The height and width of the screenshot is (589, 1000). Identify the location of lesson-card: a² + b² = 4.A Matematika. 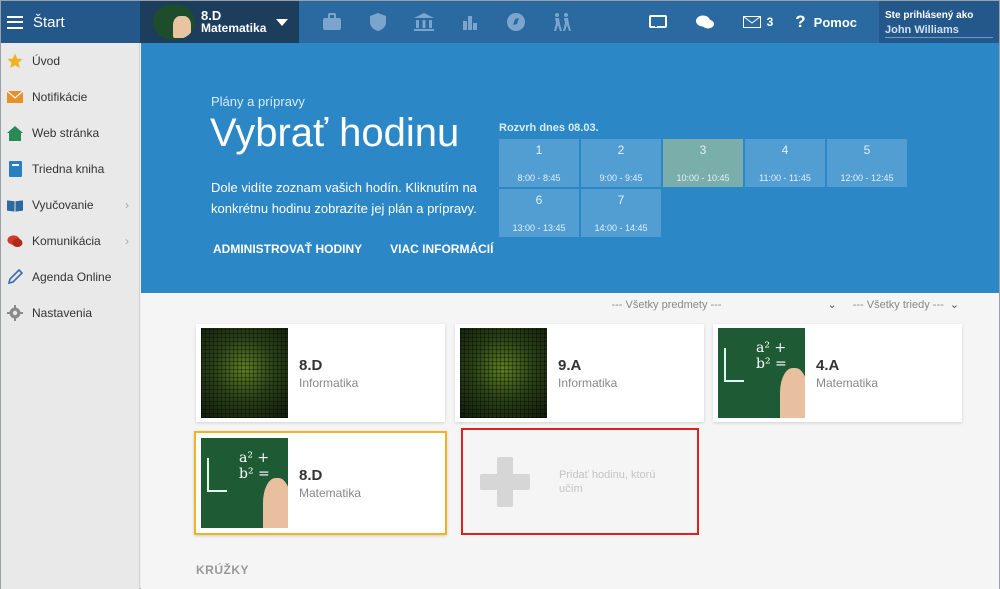
(837, 373).